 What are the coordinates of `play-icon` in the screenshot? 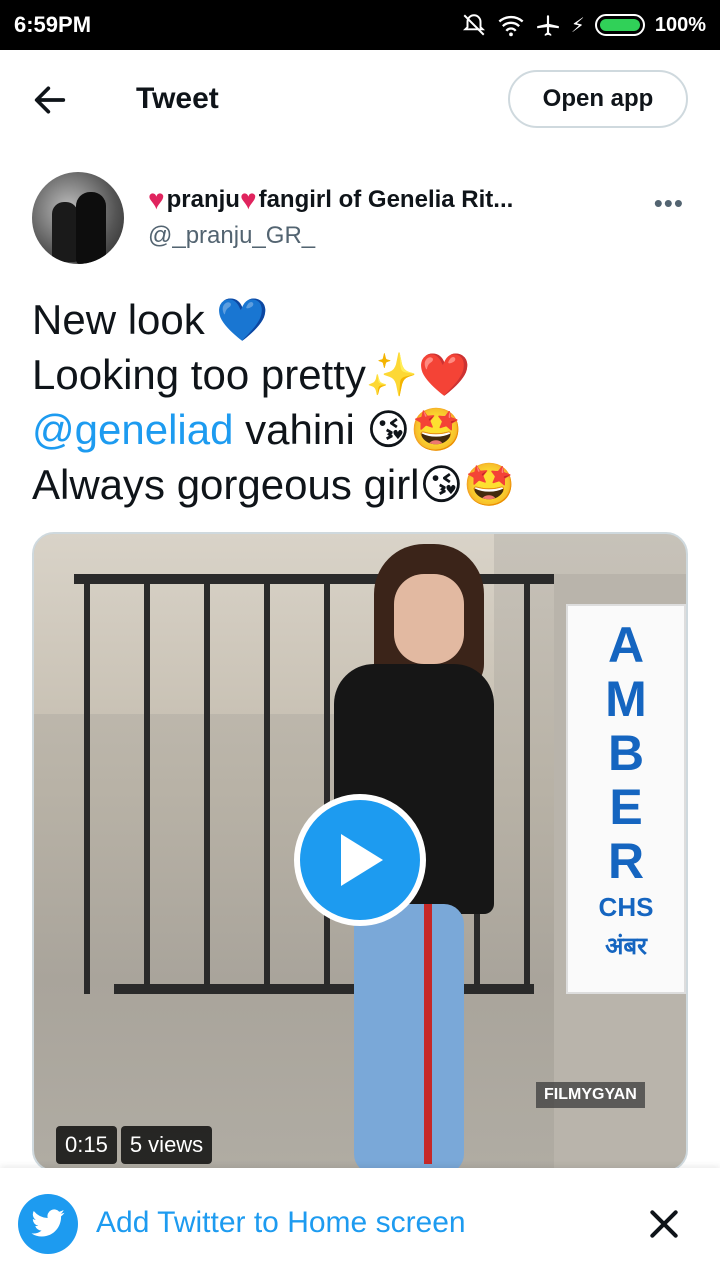 It's located at (362, 860).